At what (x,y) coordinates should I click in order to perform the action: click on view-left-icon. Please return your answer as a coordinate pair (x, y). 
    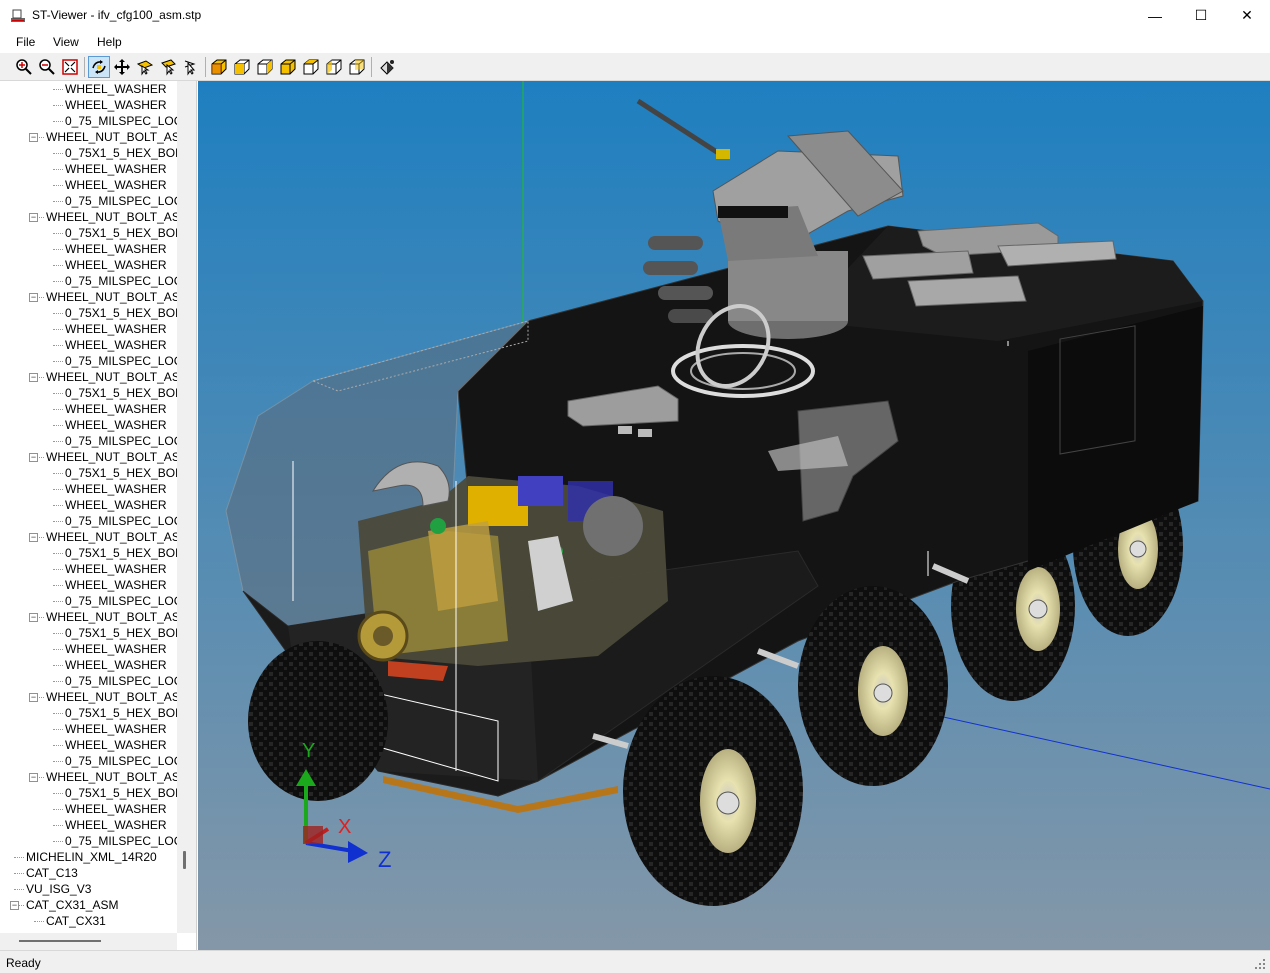
    Looking at the image, I should click on (334, 67).